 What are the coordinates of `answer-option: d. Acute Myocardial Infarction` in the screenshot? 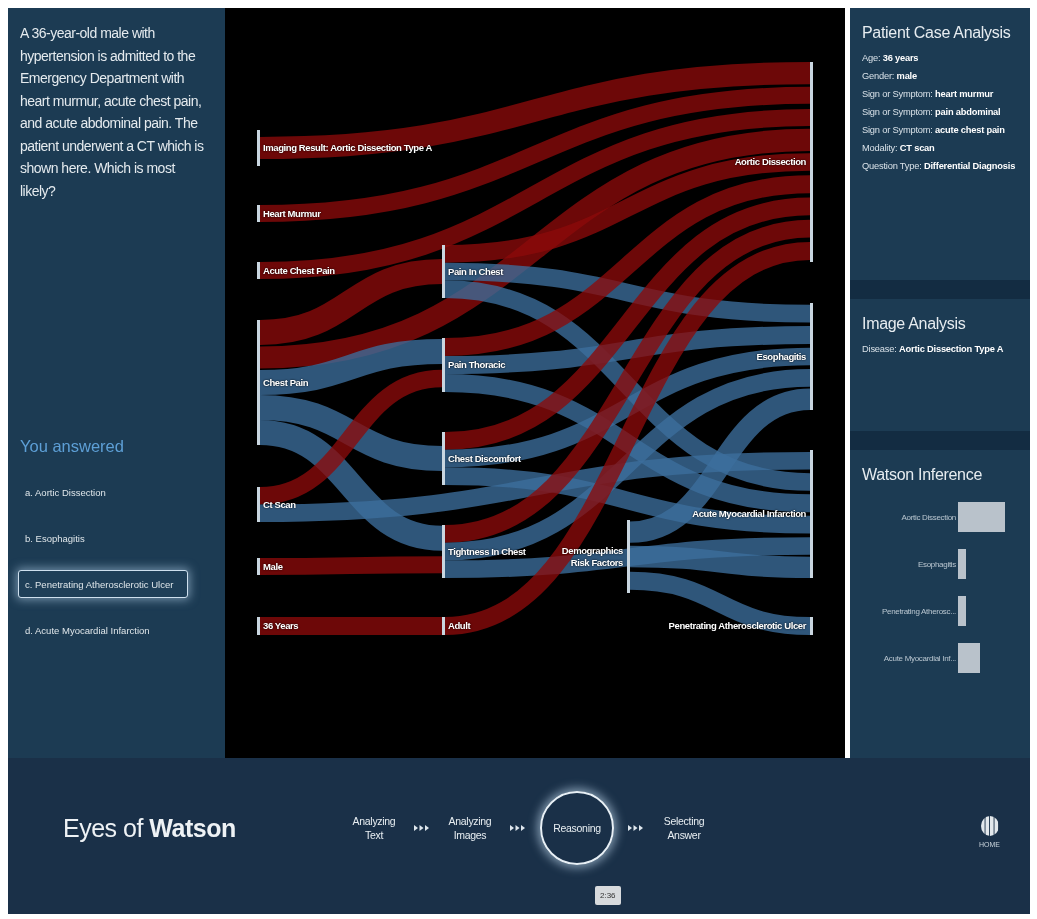 It's located at (103, 630).